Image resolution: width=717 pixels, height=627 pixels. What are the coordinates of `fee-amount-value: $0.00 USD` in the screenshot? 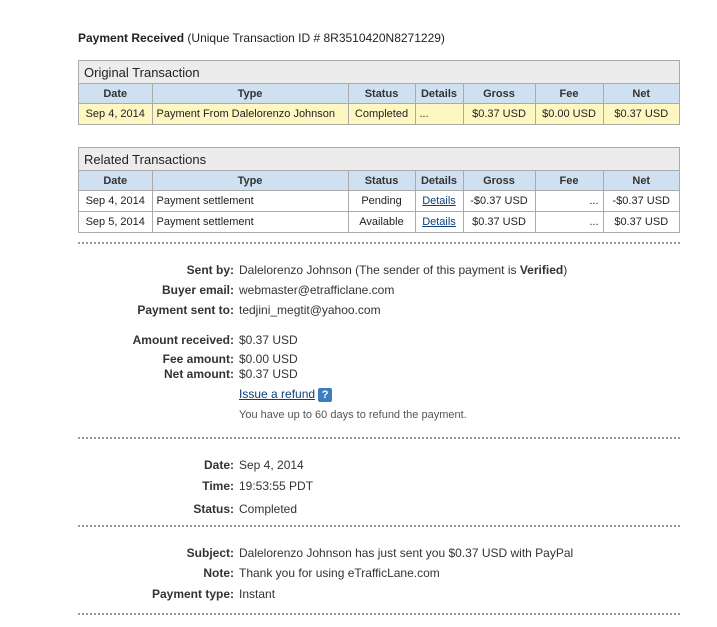 It's located at (268, 359).